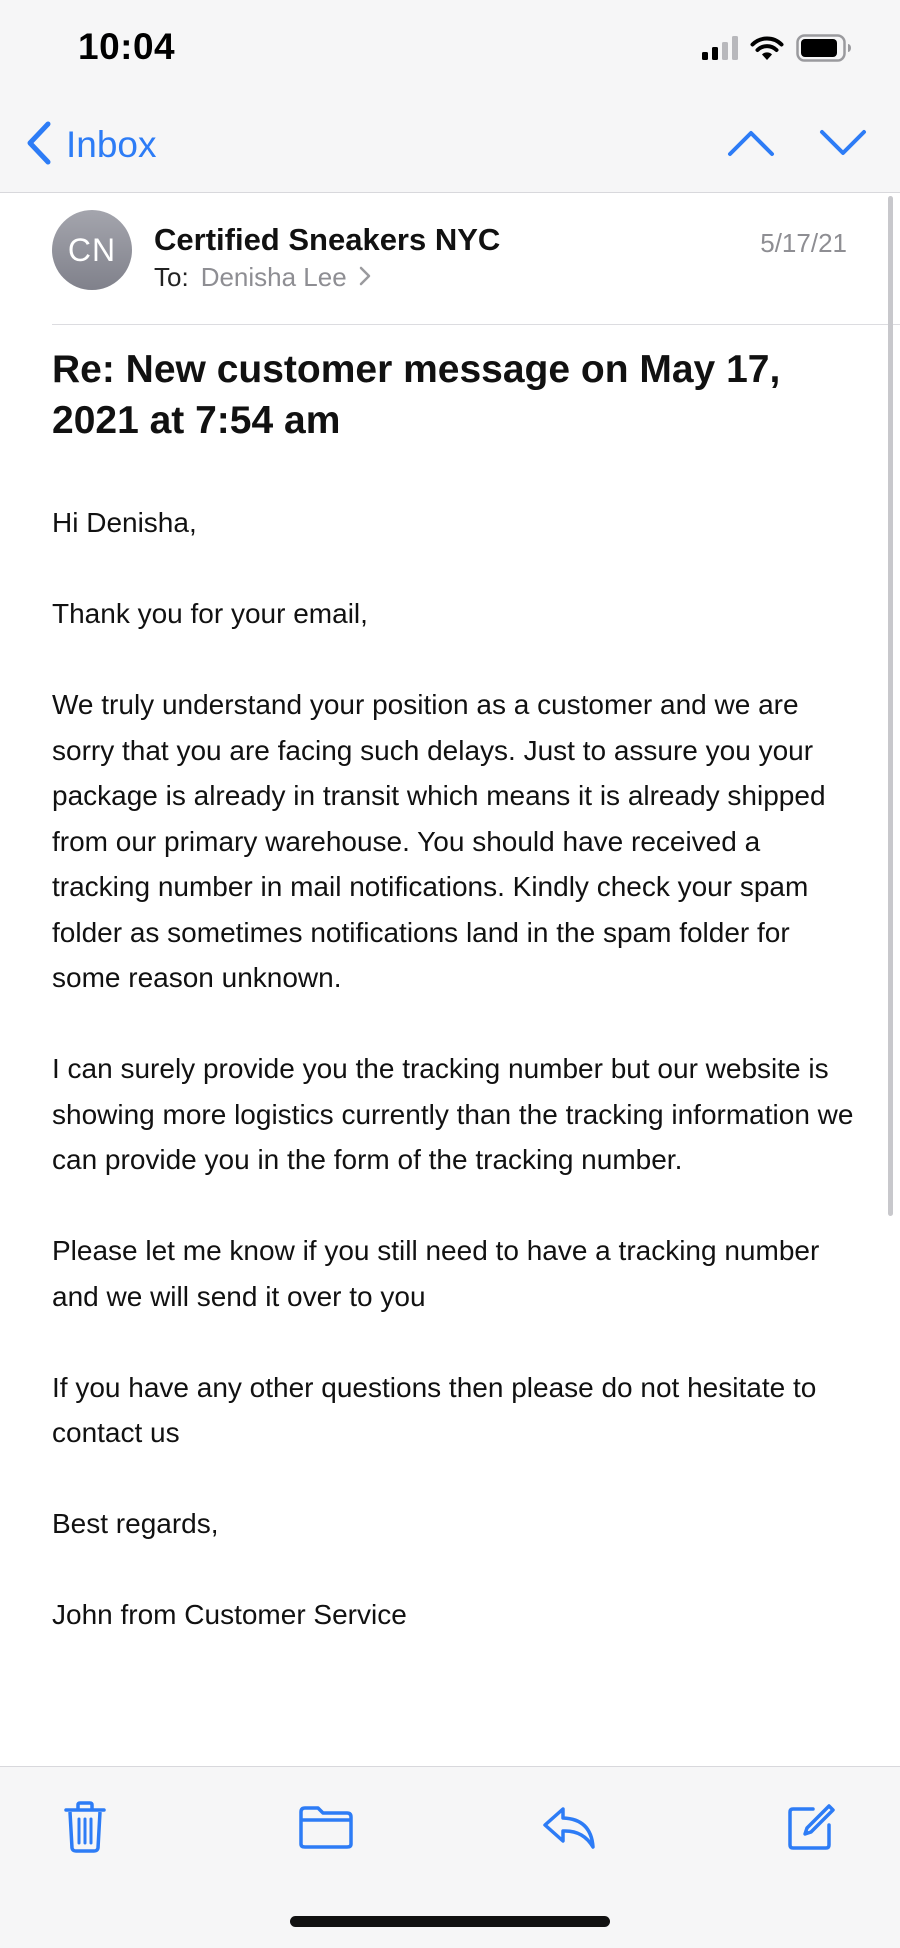 The image size is (900, 1948). I want to click on wifi-icon, so click(767, 50).